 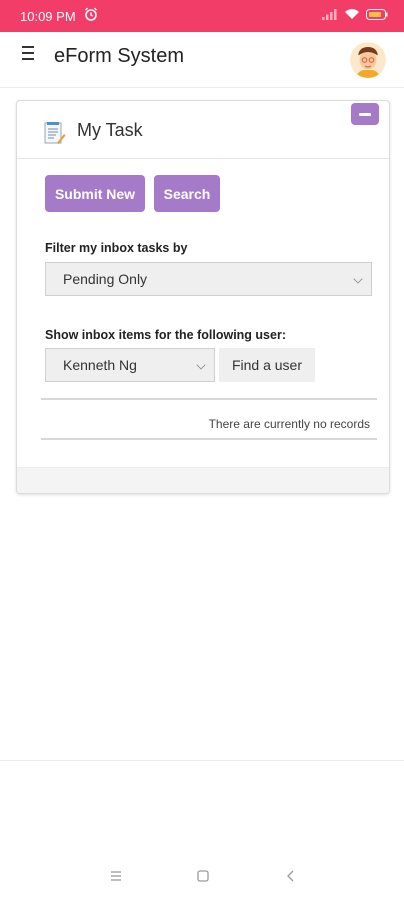 I want to click on home-icon, so click(x=203, y=876).